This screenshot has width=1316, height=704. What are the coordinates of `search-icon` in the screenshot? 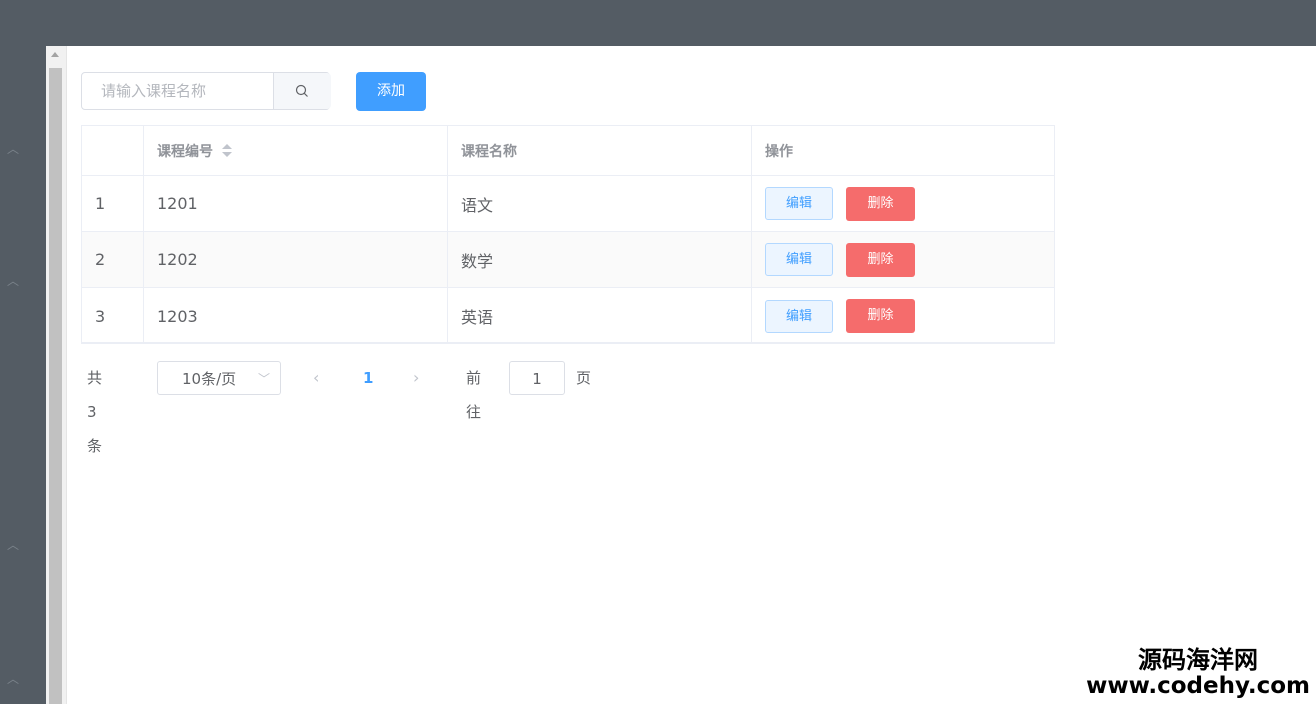 It's located at (301, 90).